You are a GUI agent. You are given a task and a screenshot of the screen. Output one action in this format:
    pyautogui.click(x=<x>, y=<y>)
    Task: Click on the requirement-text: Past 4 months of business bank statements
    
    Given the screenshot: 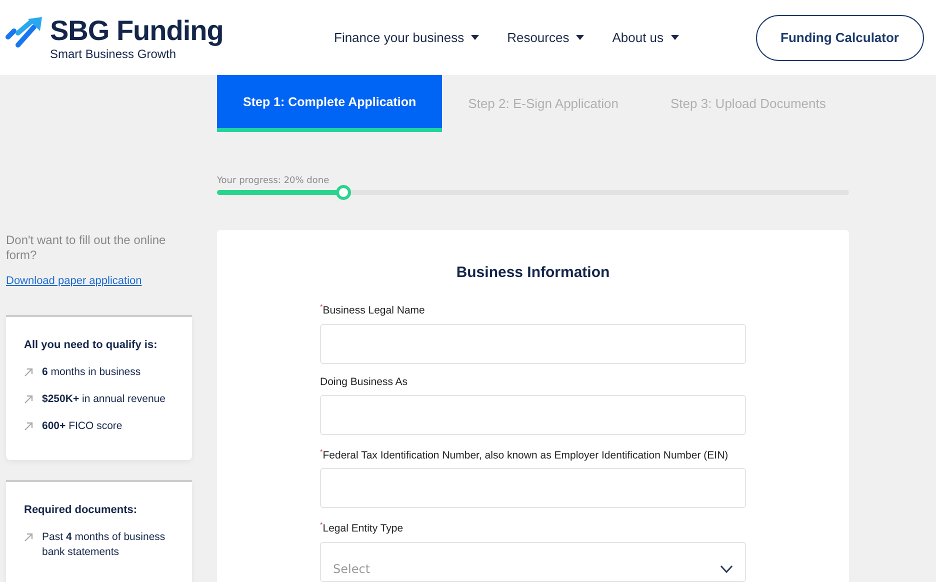 What is the action you would take?
    pyautogui.click(x=104, y=545)
    